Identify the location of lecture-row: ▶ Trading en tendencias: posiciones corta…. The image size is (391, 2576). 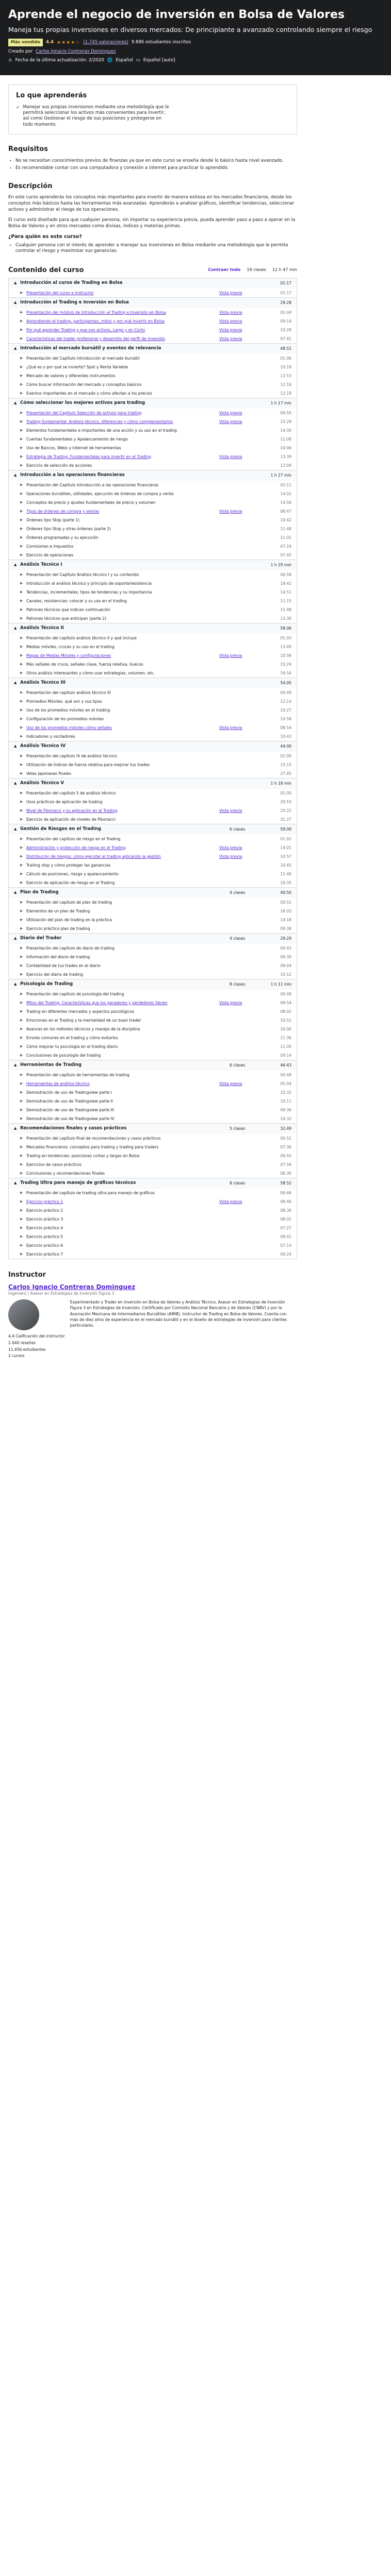
(153, 1155).